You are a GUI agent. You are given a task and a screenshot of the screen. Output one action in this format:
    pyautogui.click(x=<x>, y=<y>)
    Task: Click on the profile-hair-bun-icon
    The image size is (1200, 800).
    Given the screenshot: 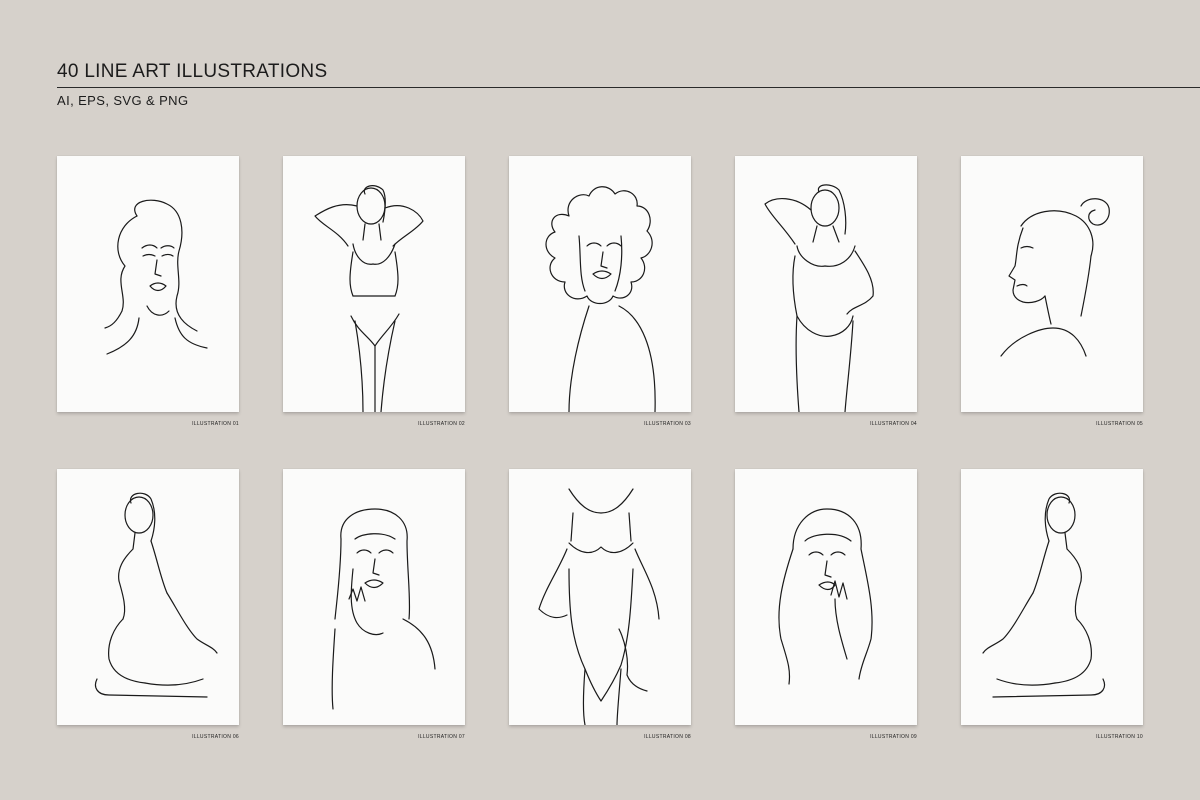 What is the action you would take?
    pyautogui.click(x=1055, y=277)
    